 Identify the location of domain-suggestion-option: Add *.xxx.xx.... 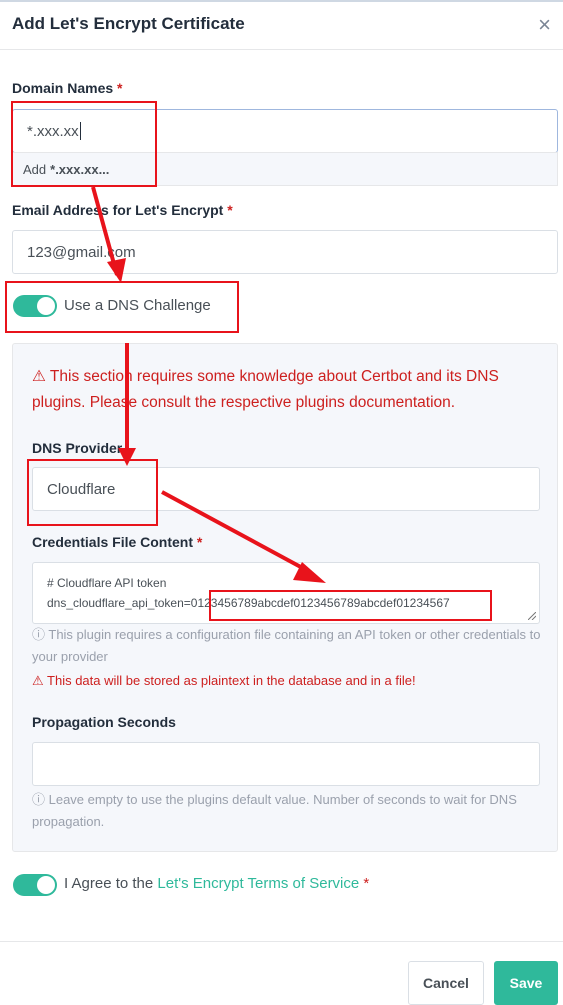
(285, 169).